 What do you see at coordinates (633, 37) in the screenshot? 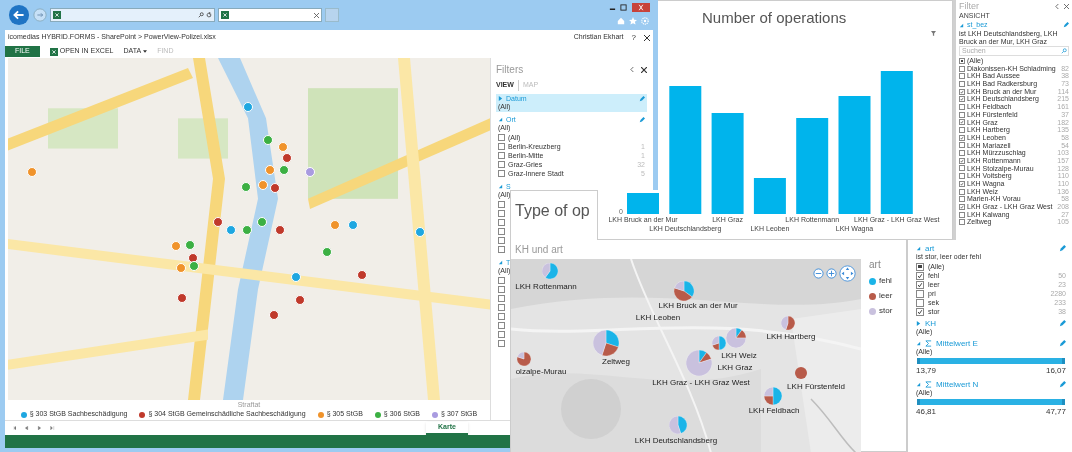
I see `help-button: ?` at bounding box center [633, 37].